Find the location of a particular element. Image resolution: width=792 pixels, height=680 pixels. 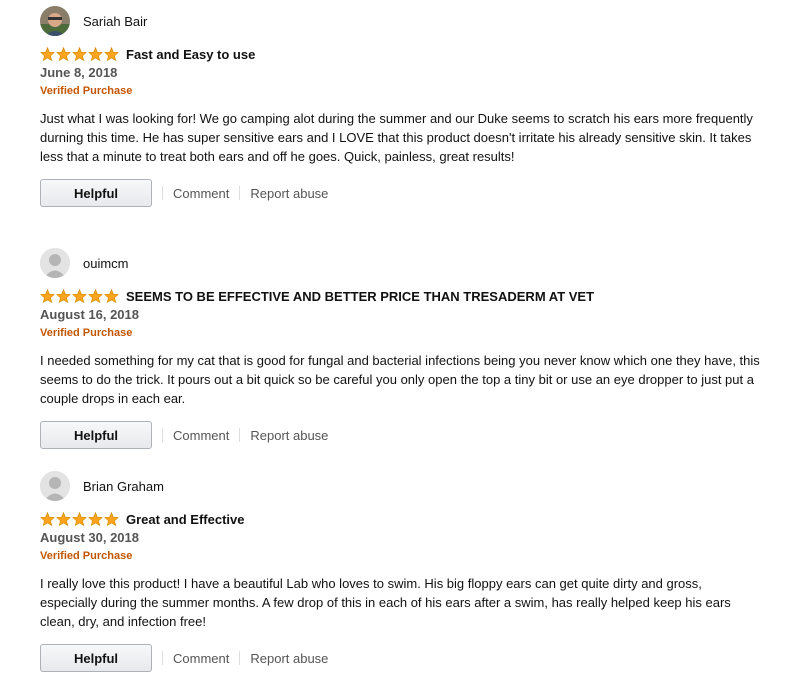

reviewer-profile: Brian Graham is located at coordinates (400, 486).